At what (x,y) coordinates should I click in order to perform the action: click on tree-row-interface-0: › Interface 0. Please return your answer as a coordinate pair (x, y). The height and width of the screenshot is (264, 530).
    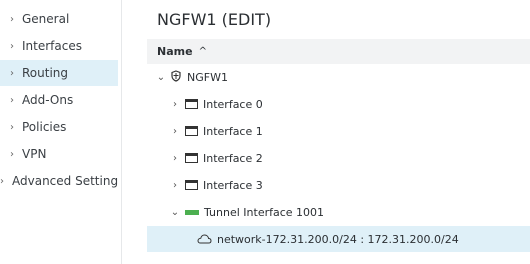
    Looking at the image, I should click on (338, 104).